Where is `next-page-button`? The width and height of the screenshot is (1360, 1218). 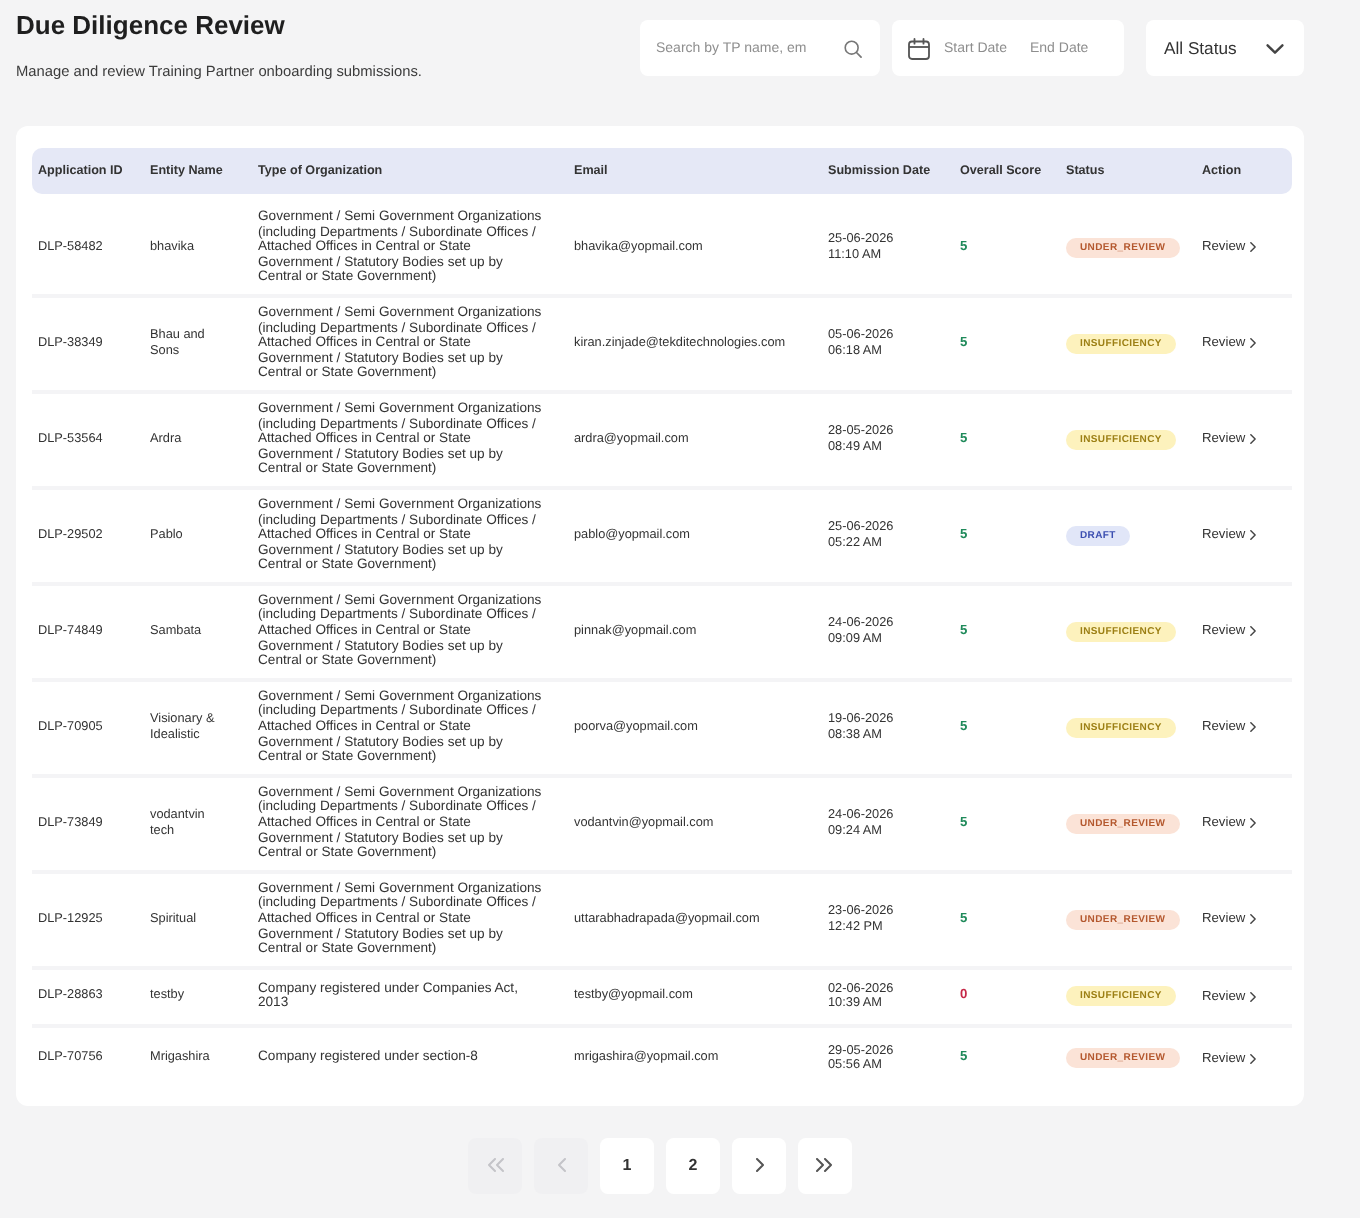
next-page-button is located at coordinates (759, 1165).